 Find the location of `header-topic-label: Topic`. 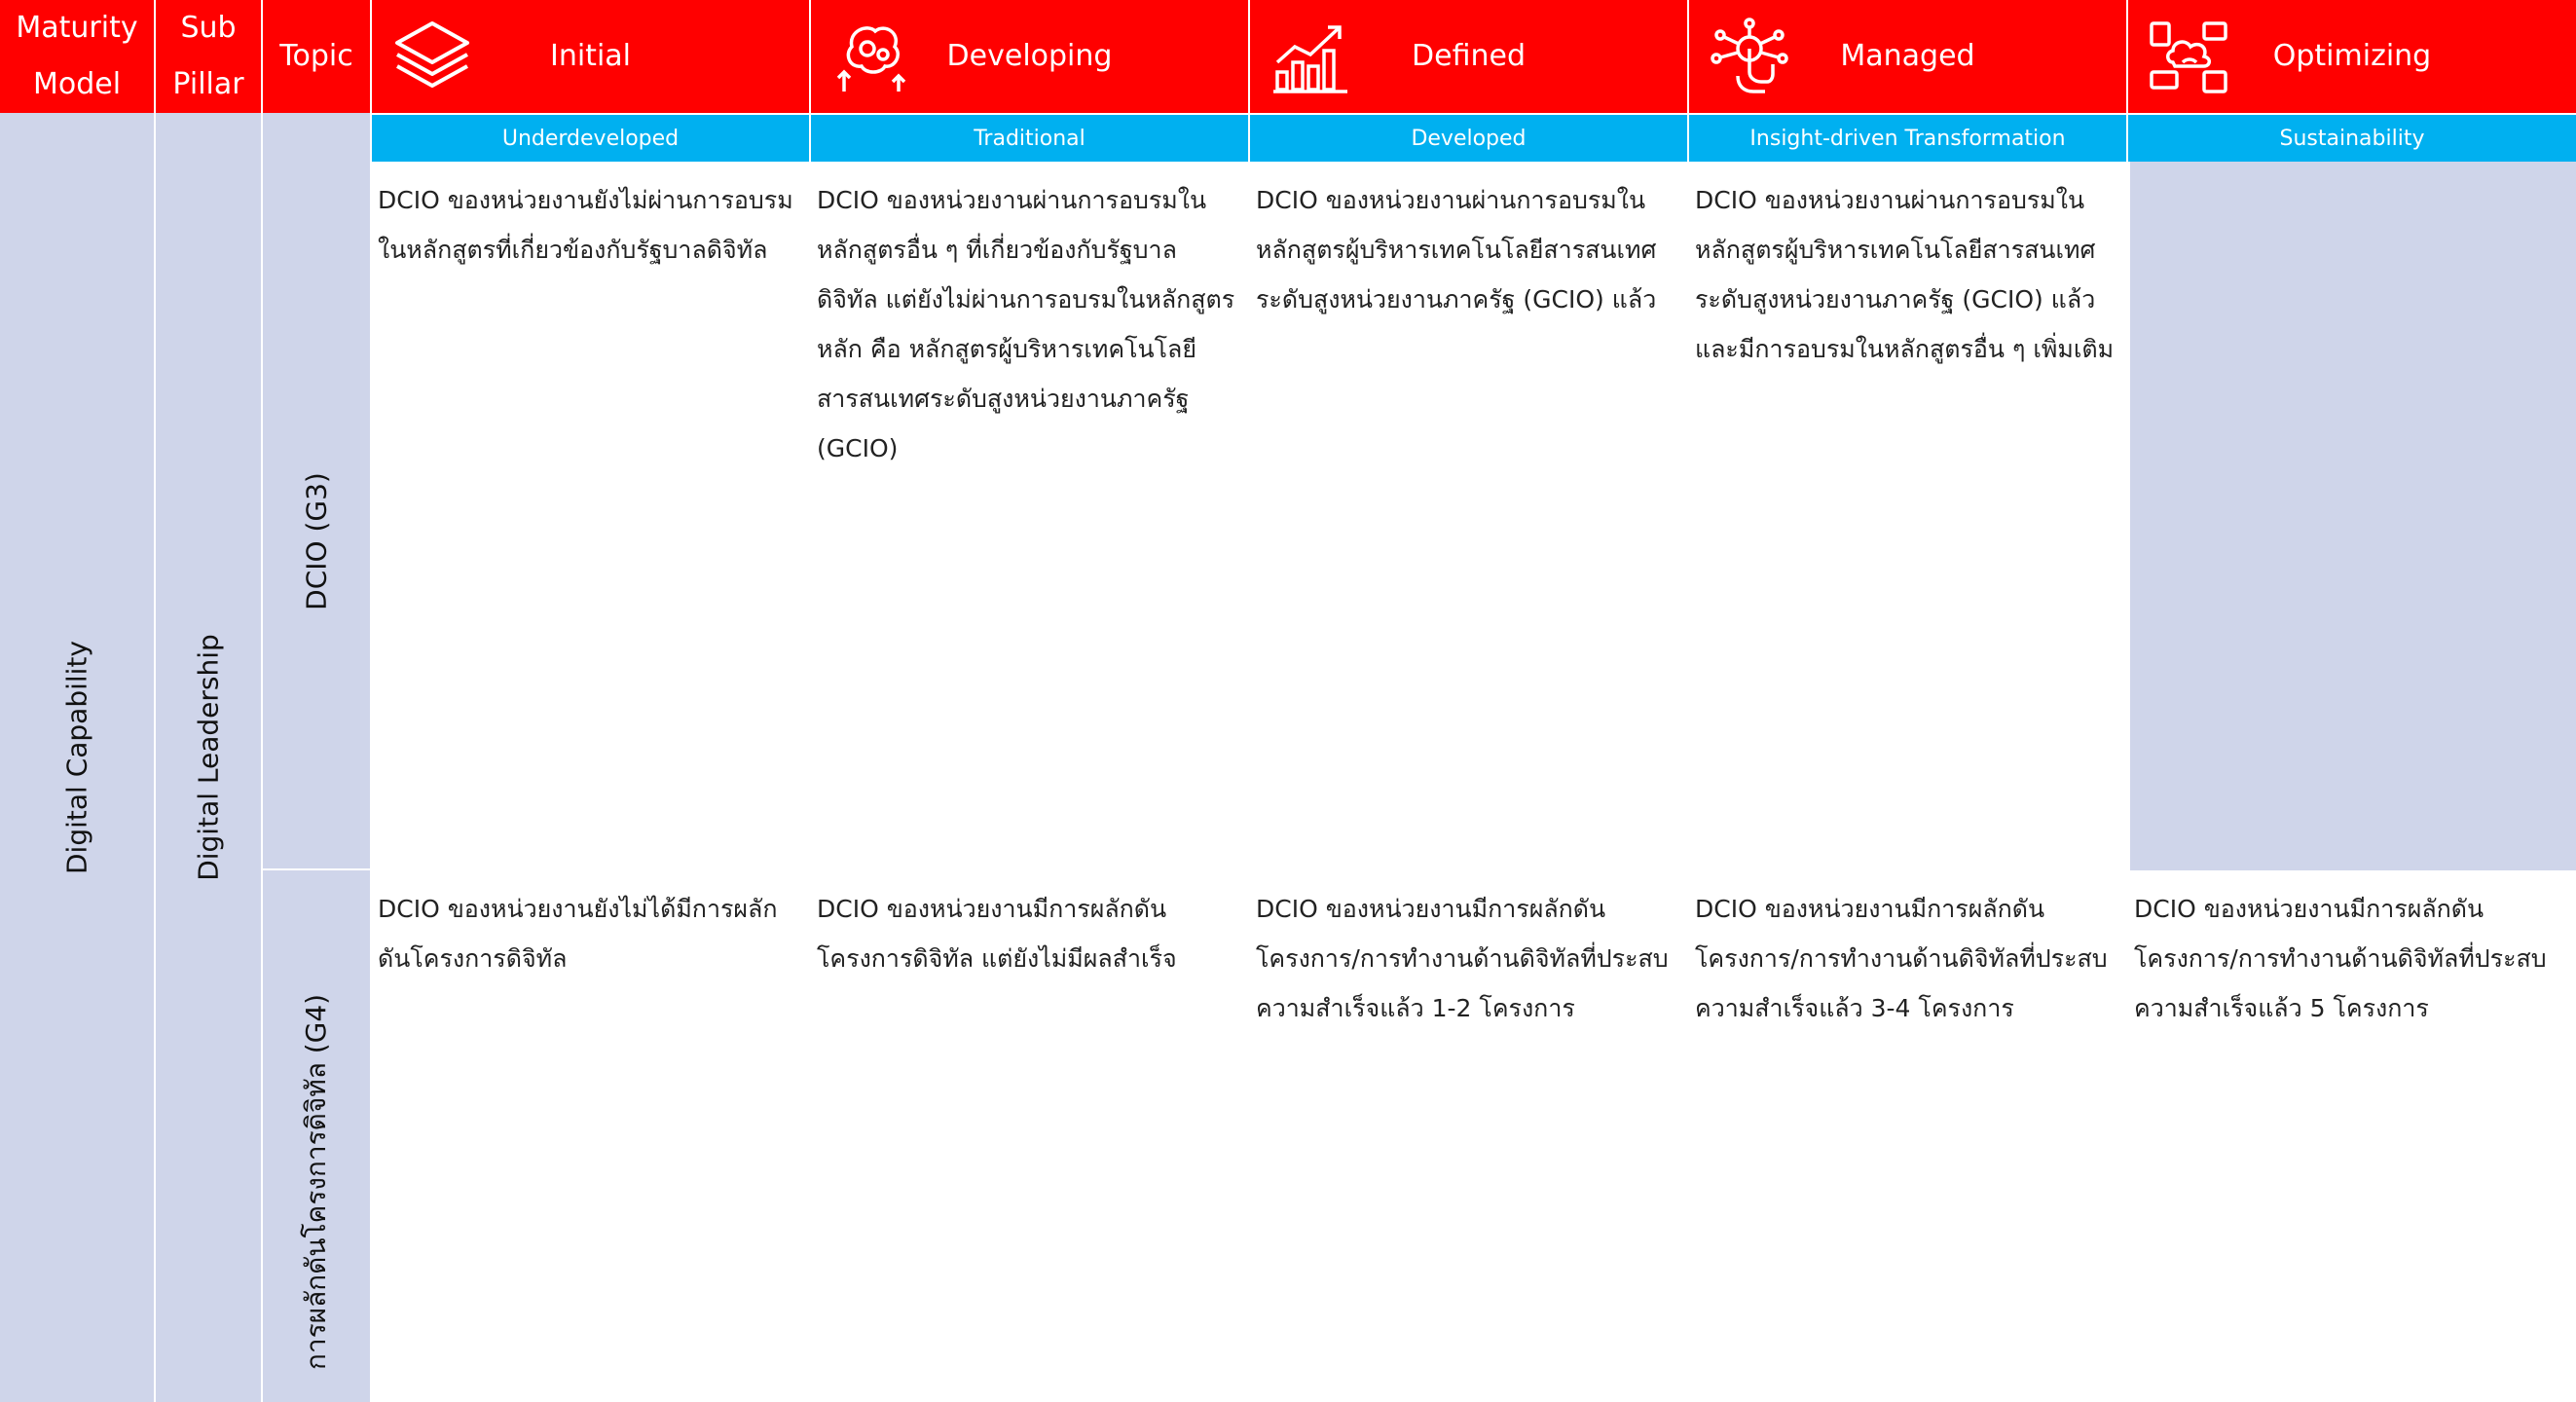

header-topic-label: Topic is located at coordinates (316, 56).